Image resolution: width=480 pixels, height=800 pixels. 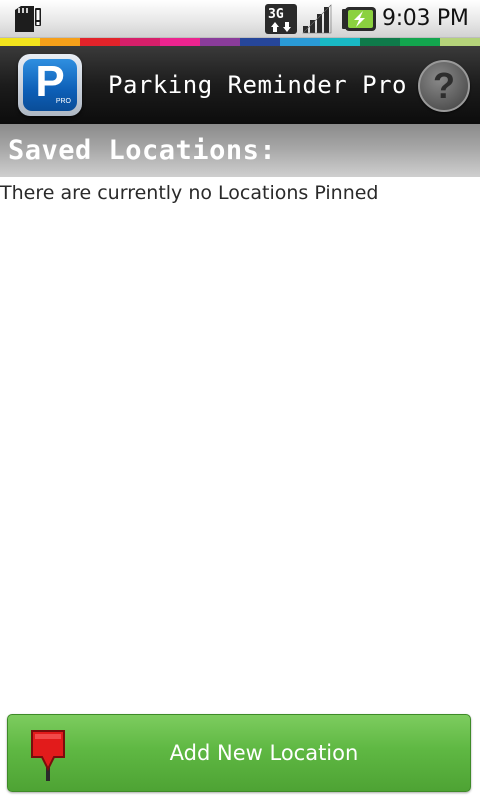 I want to click on section-header: Saved Locations:, so click(x=240, y=150).